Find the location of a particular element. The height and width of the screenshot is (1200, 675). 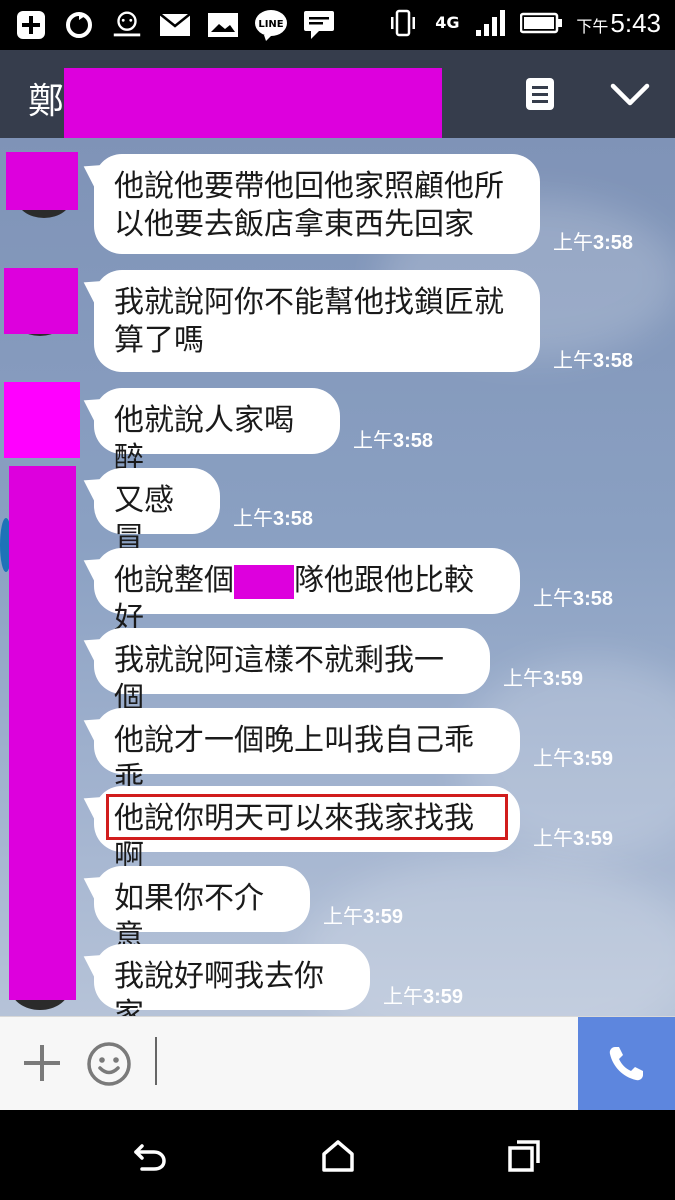

signal-icon is located at coordinates (491, 23).